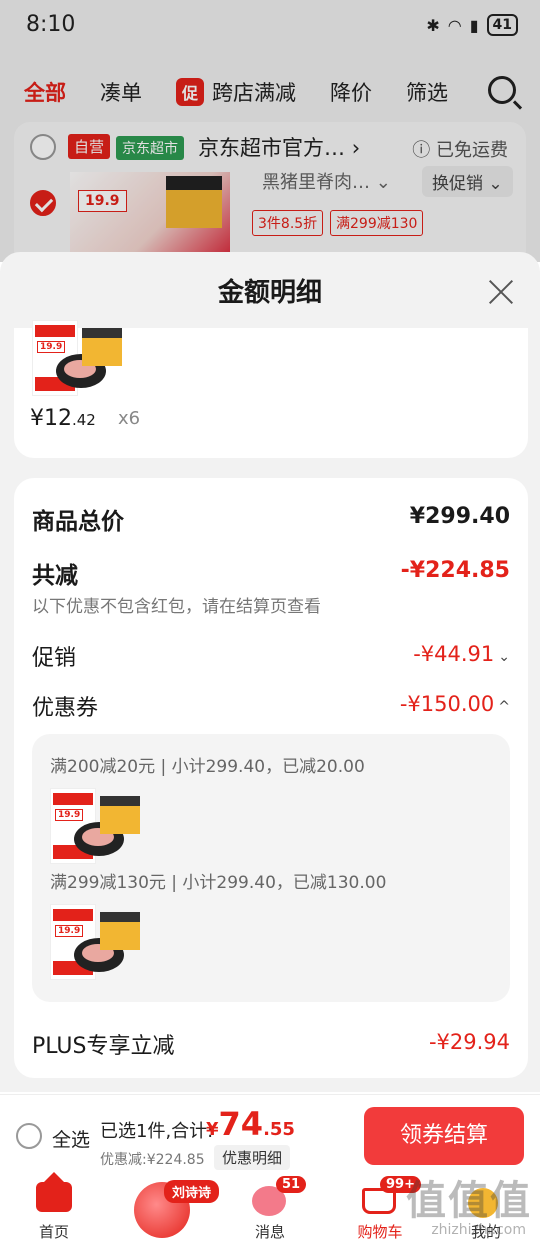 This screenshot has width=540, height=1252. I want to click on quantity: x6, so click(129, 418).